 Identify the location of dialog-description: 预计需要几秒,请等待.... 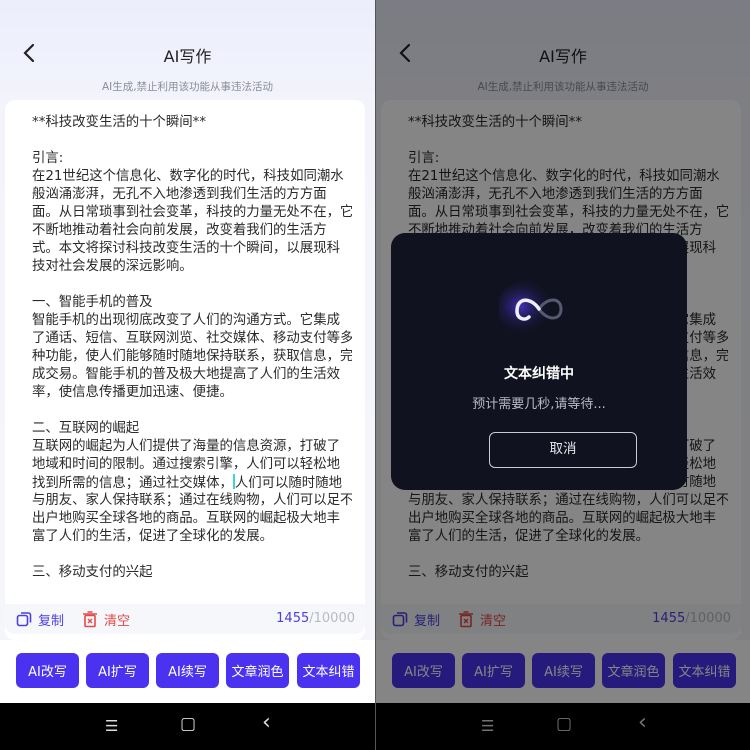
(539, 404).